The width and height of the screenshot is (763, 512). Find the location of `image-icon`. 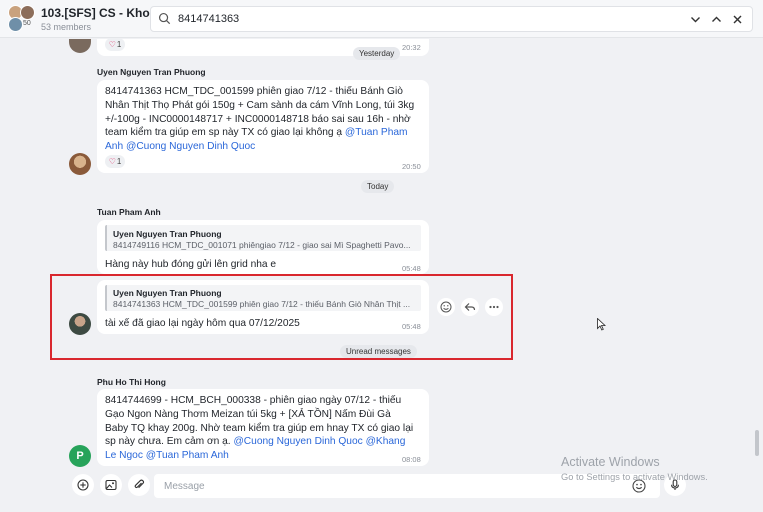

image-icon is located at coordinates (111, 485).